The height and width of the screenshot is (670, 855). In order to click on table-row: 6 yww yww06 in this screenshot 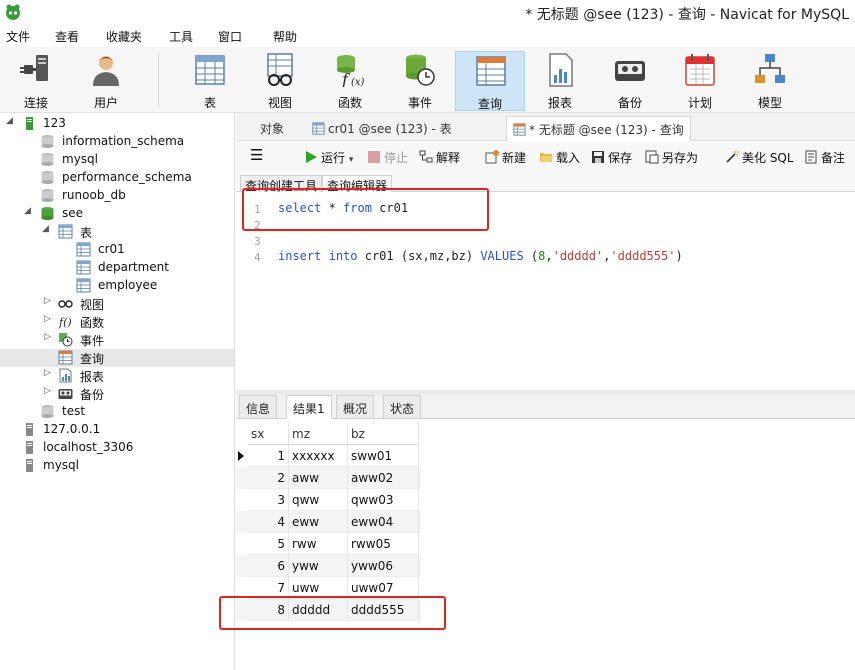, I will do `click(328, 566)`.